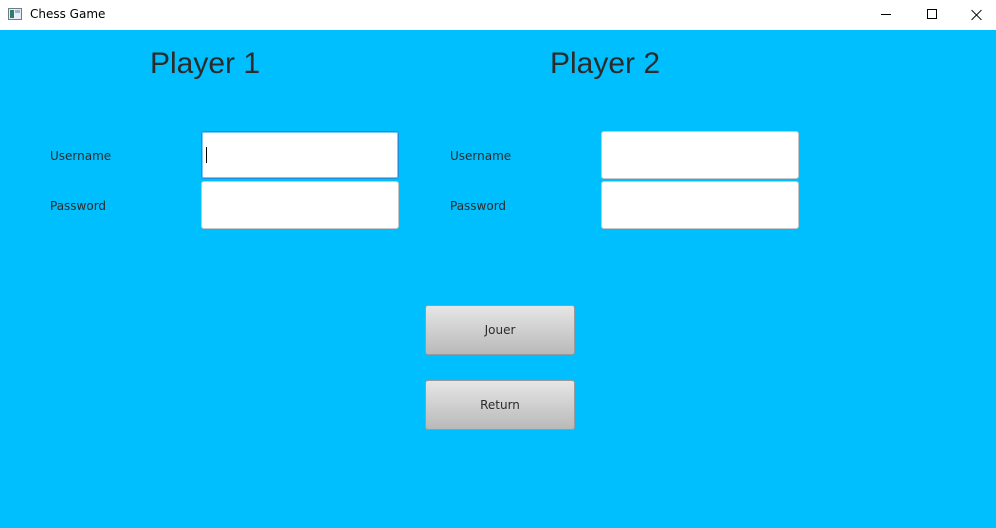 This screenshot has width=996, height=528. Describe the element at coordinates (68, 14) in the screenshot. I see `window-title: Chess Game` at that location.